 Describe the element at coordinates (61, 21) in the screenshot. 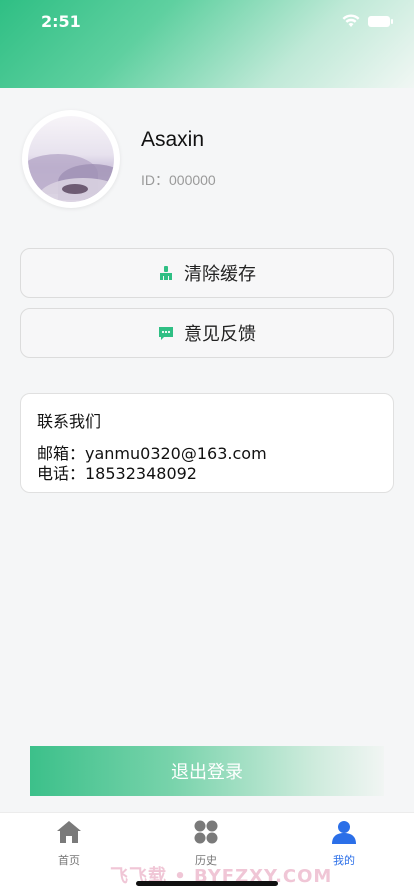

I see `status-time: 2:51` at that location.